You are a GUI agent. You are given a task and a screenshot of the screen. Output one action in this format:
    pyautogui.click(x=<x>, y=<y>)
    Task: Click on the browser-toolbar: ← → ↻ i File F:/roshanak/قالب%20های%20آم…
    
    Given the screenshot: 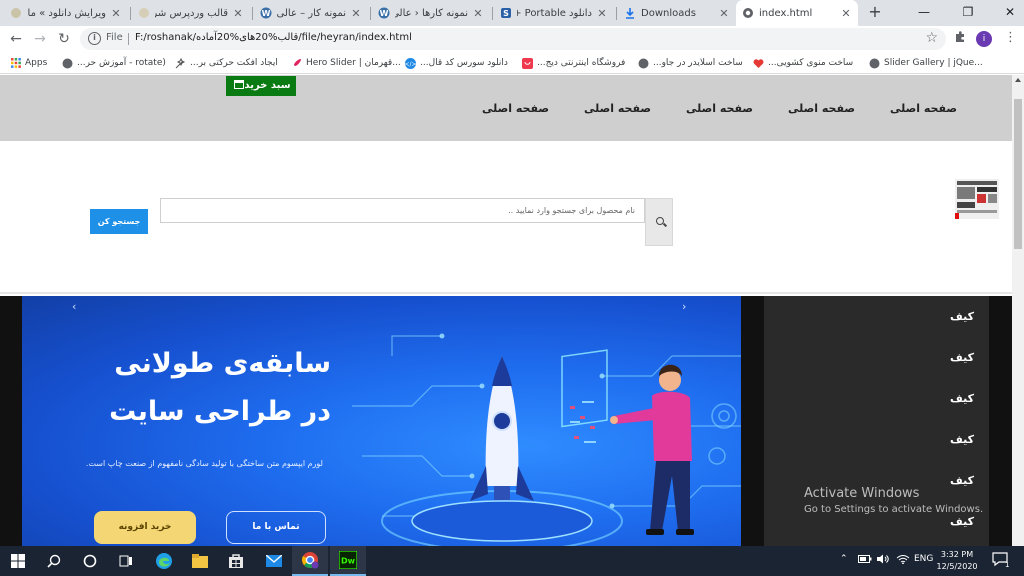 What is the action you would take?
    pyautogui.click(x=512, y=39)
    